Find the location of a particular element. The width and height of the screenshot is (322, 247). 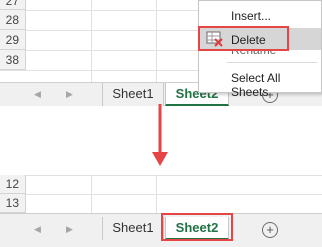

row-number: 12 is located at coordinates (12, 184).